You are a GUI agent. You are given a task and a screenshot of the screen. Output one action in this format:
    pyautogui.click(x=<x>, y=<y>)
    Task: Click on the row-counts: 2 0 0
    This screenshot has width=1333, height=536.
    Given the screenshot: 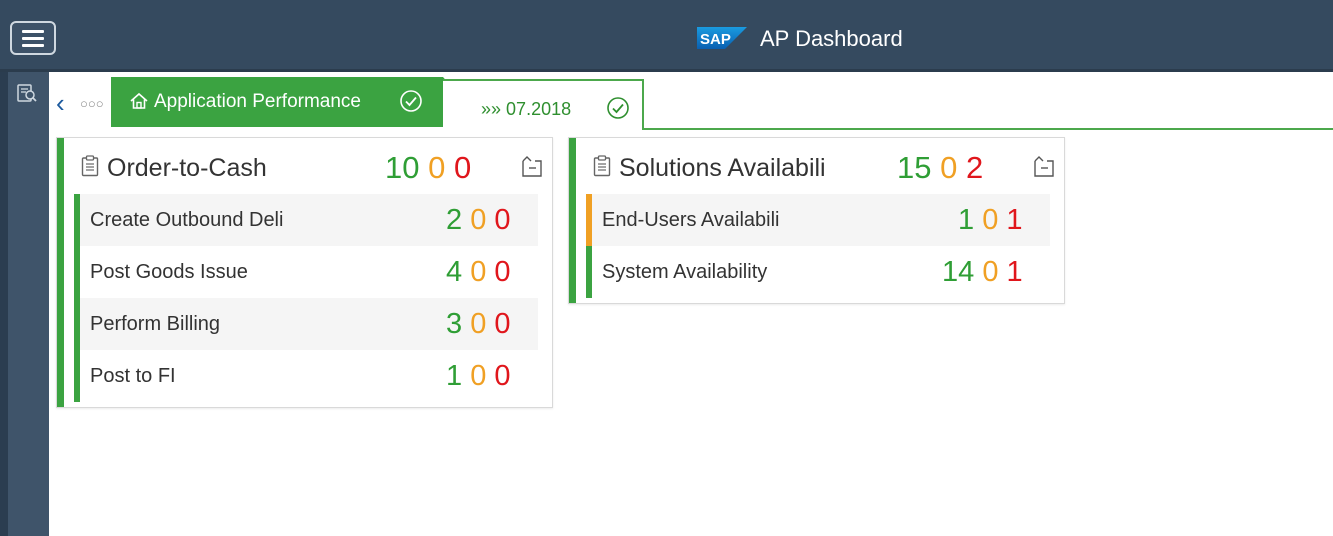 What is the action you would take?
    pyautogui.click(x=478, y=220)
    